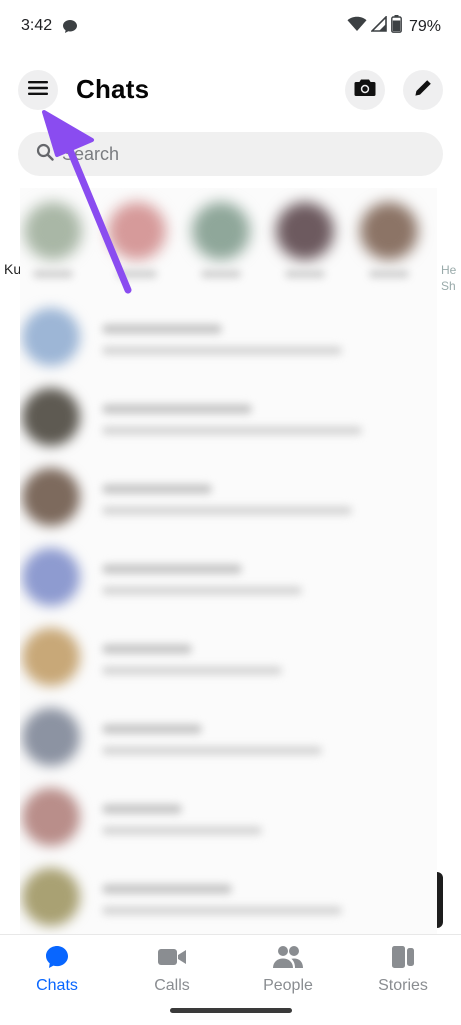 The image size is (461, 1025). Describe the element at coordinates (424, 26) in the screenshot. I see `battery-percentage: 79%` at that location.